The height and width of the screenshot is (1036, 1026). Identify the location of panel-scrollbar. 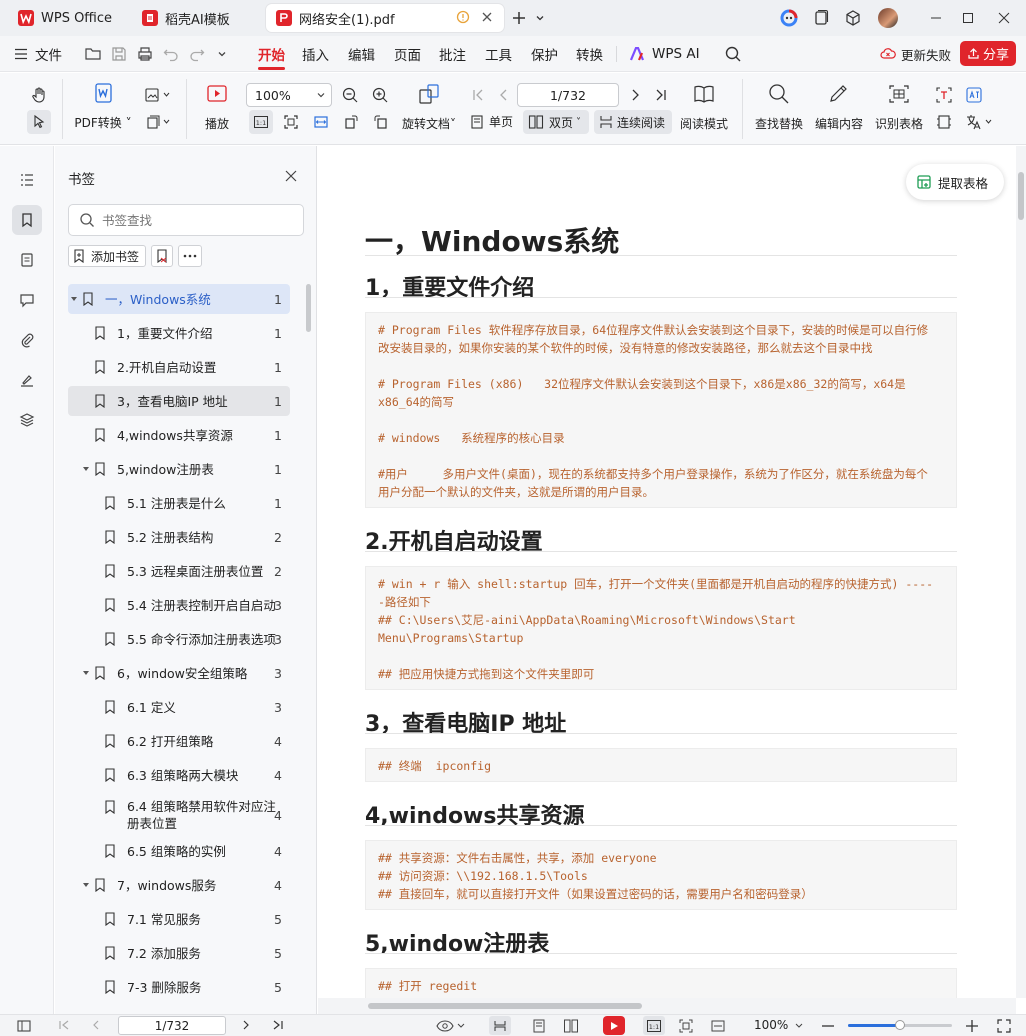
(308, 308).